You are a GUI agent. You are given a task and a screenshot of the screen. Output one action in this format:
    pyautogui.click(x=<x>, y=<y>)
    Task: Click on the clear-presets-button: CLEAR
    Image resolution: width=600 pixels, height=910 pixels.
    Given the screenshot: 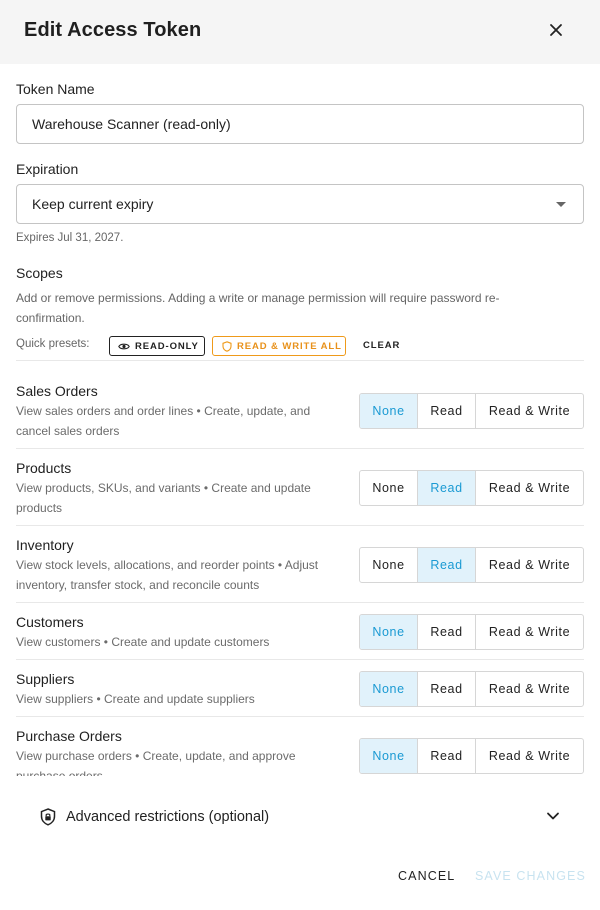 What is the action you would take?
    pyautogui.click(x=381, y=345)
    